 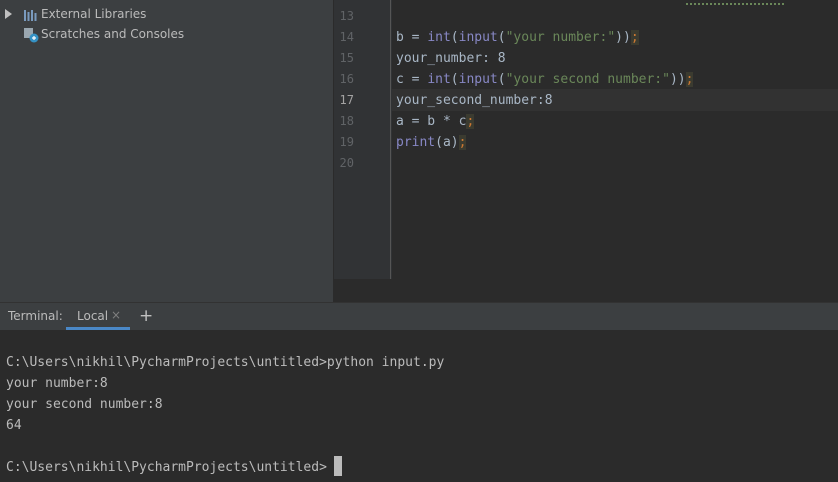 What do you see at coordinates (346, 163) in the screenshot?
I see `line-number: 20` at bounding box center [346, 163].